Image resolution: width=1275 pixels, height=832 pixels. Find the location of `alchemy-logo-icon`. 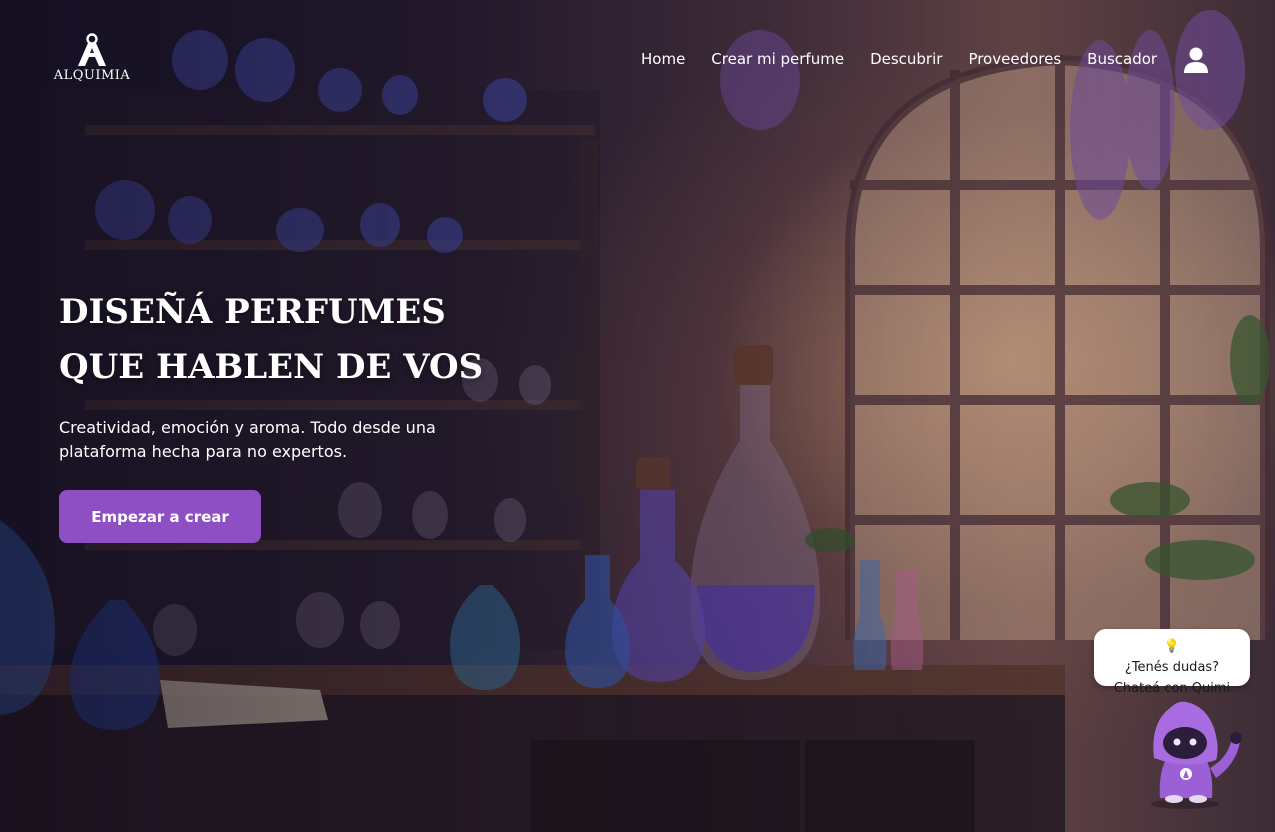

alchemy-logo-icon is located at coordinates (92, 49).